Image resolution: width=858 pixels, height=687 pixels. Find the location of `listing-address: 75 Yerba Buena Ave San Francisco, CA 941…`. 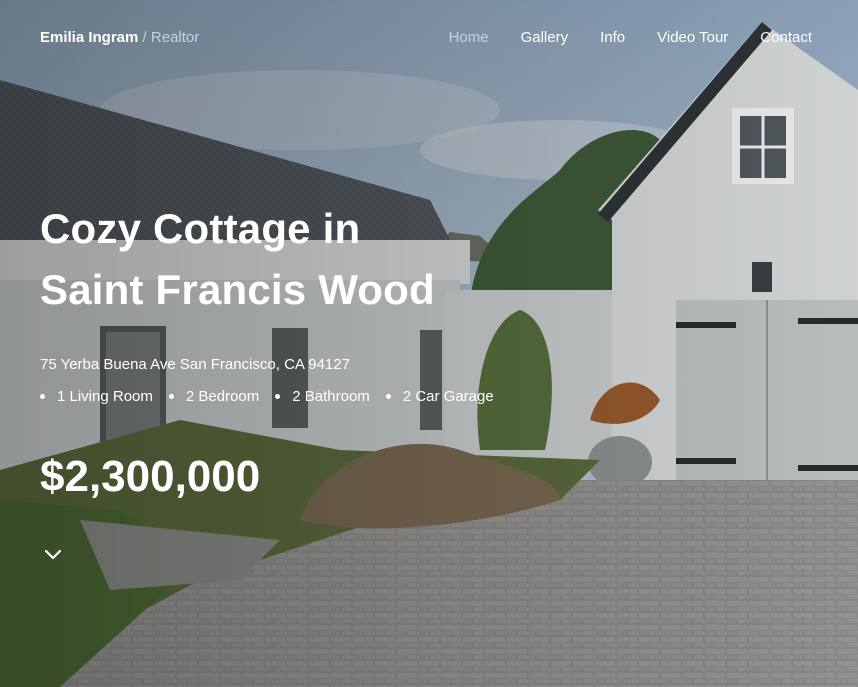

listing-address: 75 Yerba Buena Ave San Francisco, CA 941… is located at coordinates (195, 364).